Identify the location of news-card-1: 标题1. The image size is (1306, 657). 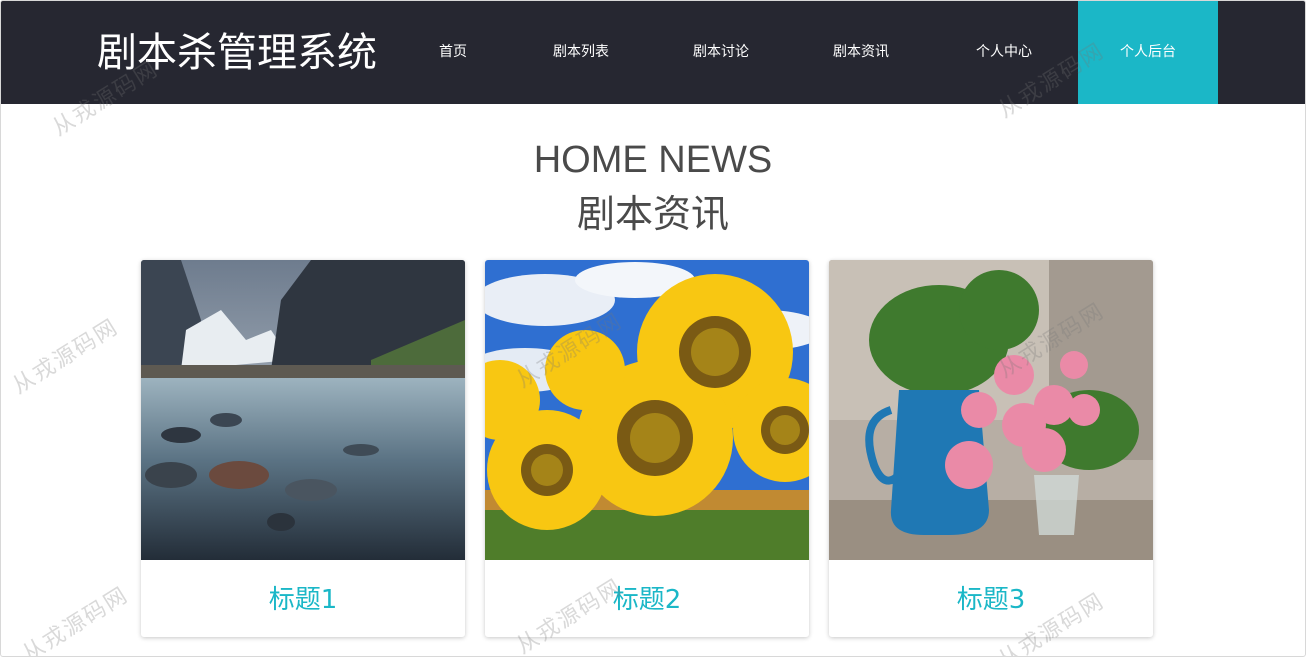
(303, 448).